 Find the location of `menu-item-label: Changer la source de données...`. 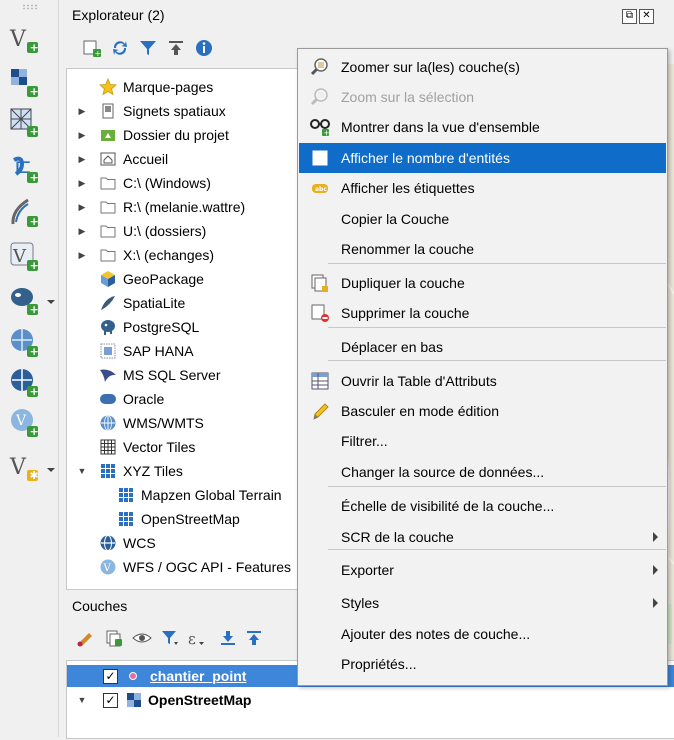

menu-item-label: Changer la source de données... is located at coordinates (443, 472).